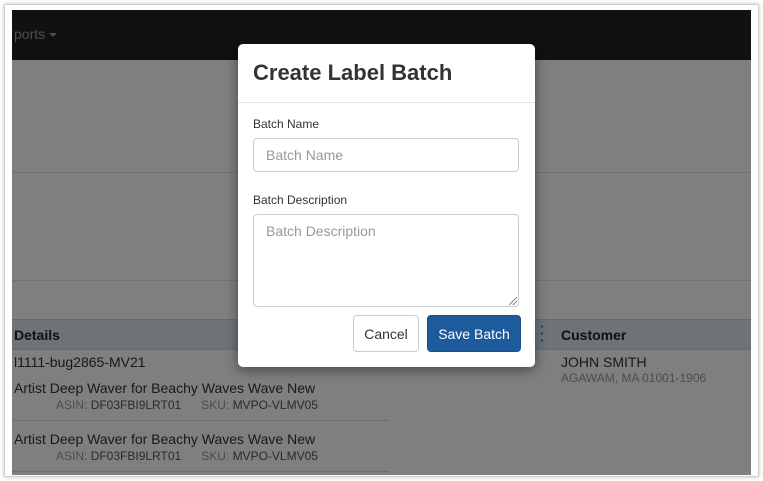 Image resolution: width=763 pixels, height=481 pixels. What do you see at coordinates (386, 155) in the screenshot?
I see `batch-name-input` at bounding box center [386, 155].